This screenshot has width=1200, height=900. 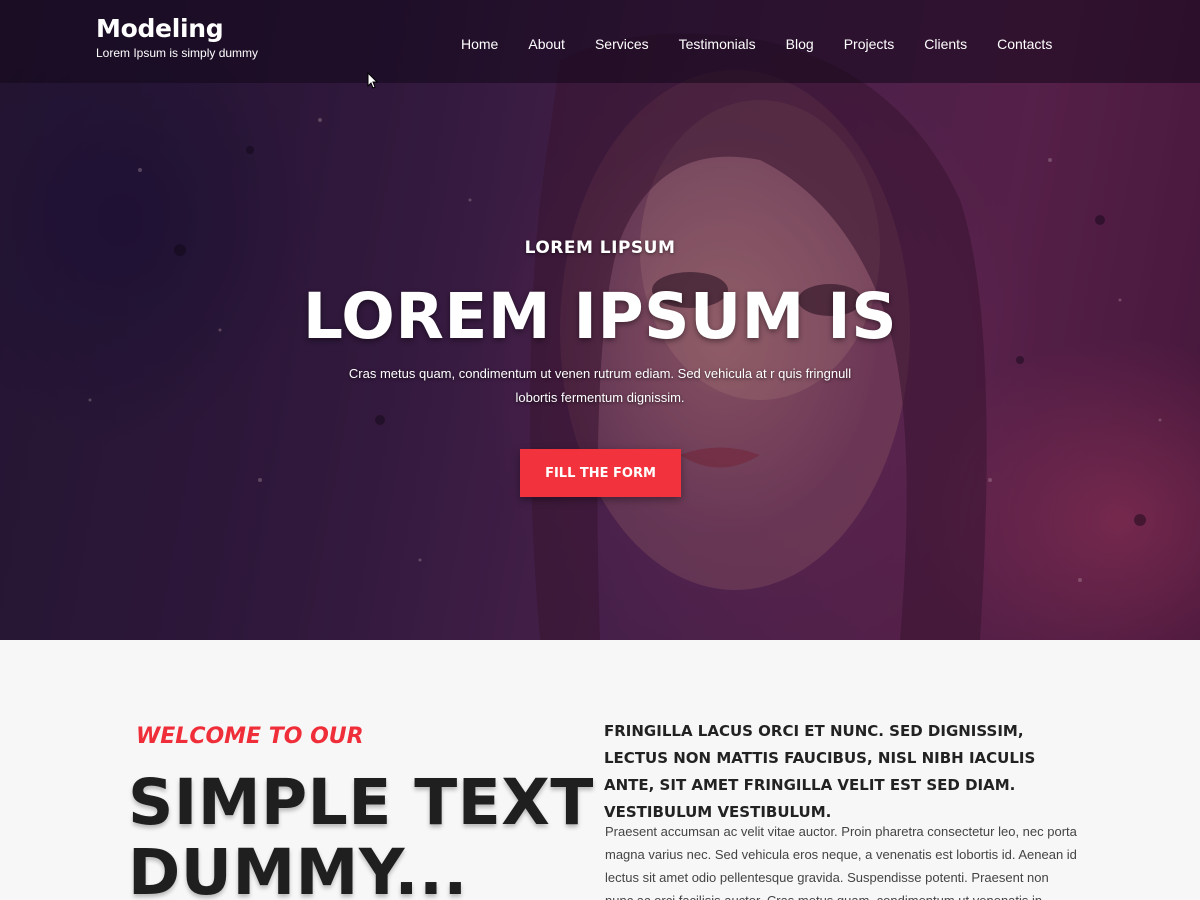 What do you see at coordinates (600, 248) in the screenshot?
I see `hero-kicker: LOREM LIPSUM` at bounding box center [600, 248].